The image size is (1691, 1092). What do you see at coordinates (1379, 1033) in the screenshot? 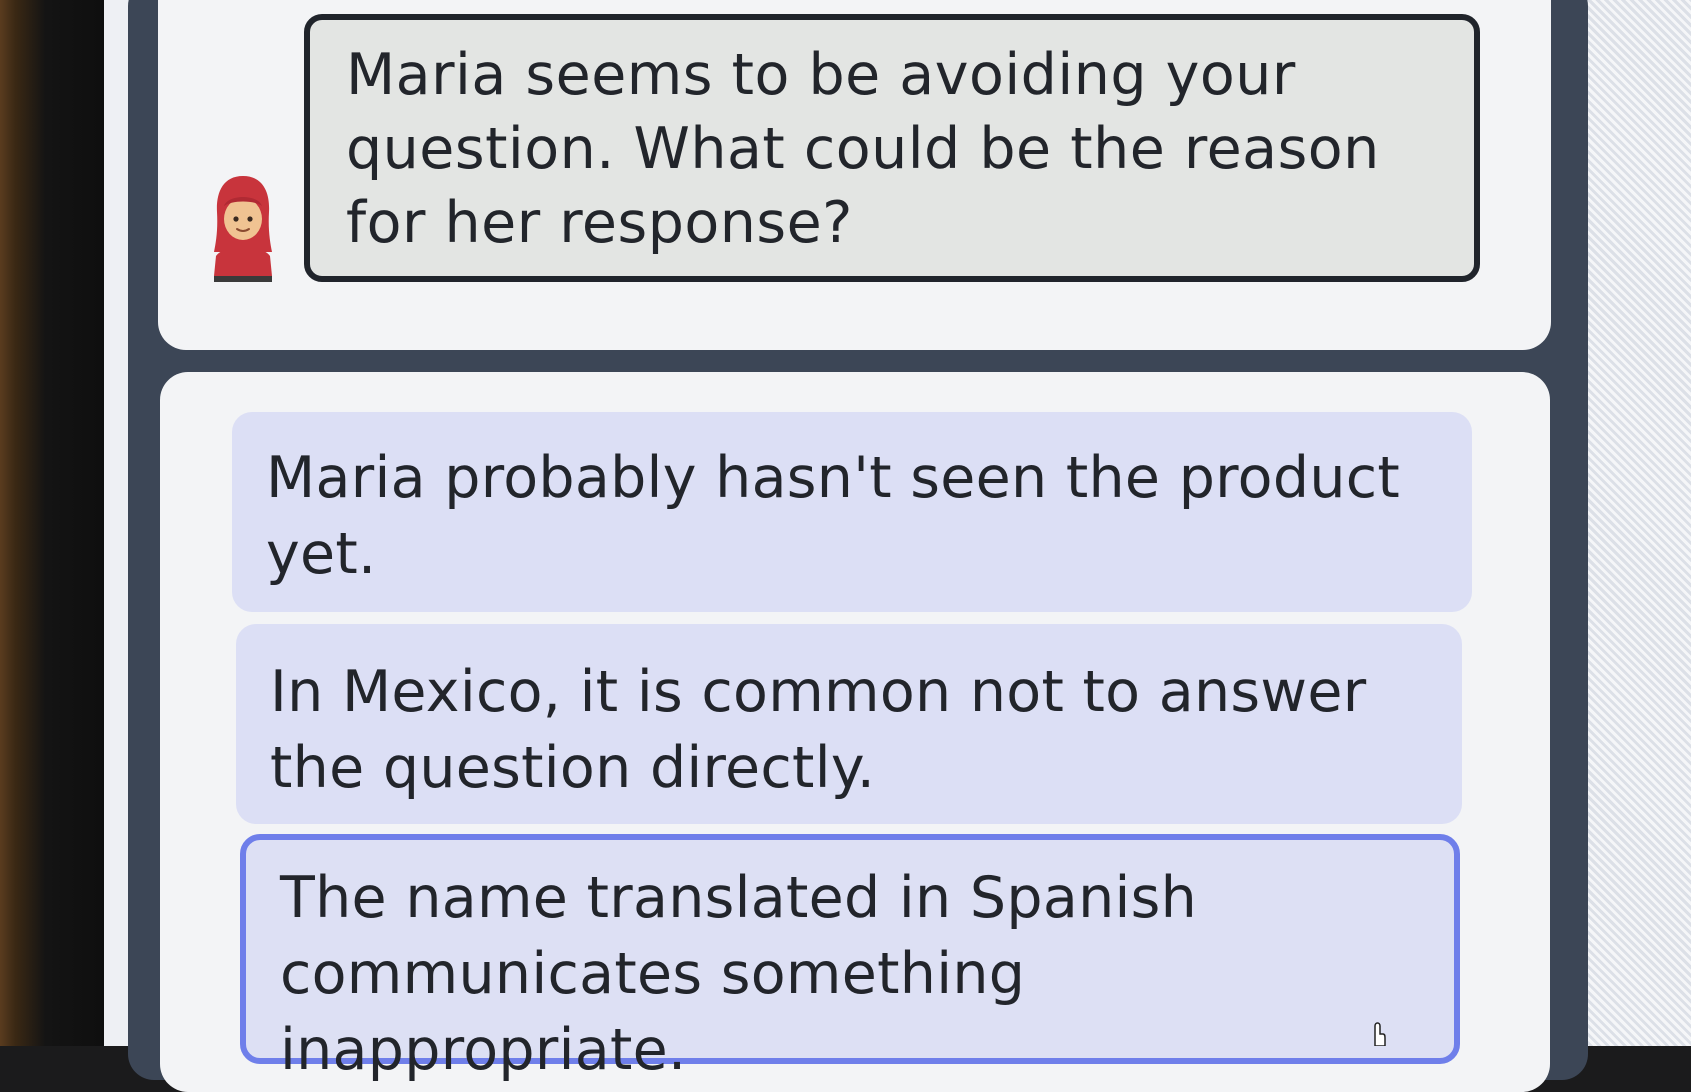
I see `mouse-cursor-icon` at bounding box center [1379, 1033].